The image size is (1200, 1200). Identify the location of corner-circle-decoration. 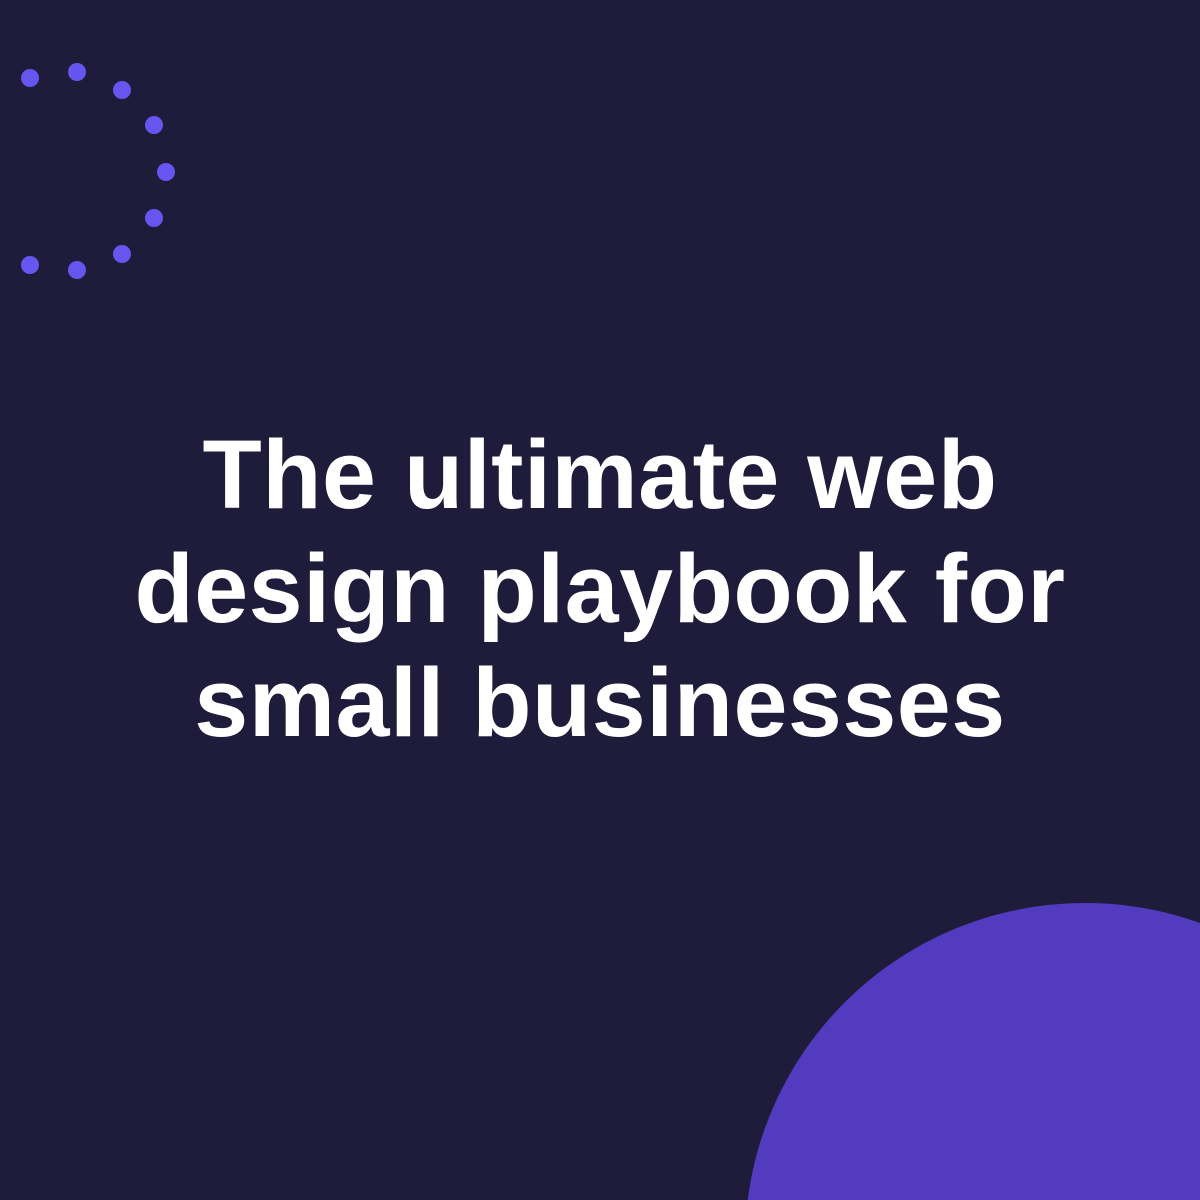
(973, 1051).